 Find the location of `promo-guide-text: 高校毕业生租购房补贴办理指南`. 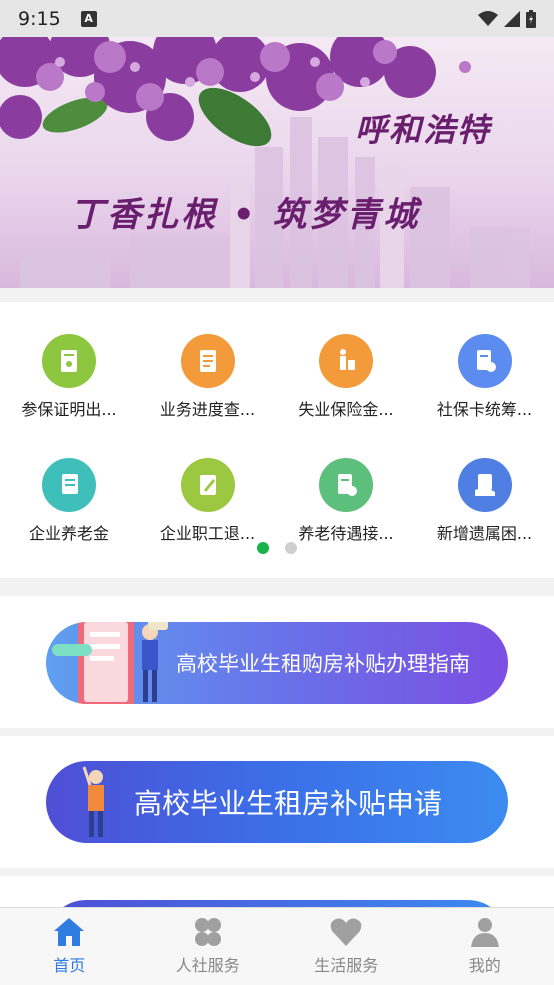

promo-guide-text: 高校毕业生租购房补贴办理指南 is located at coordinates (323, 664).